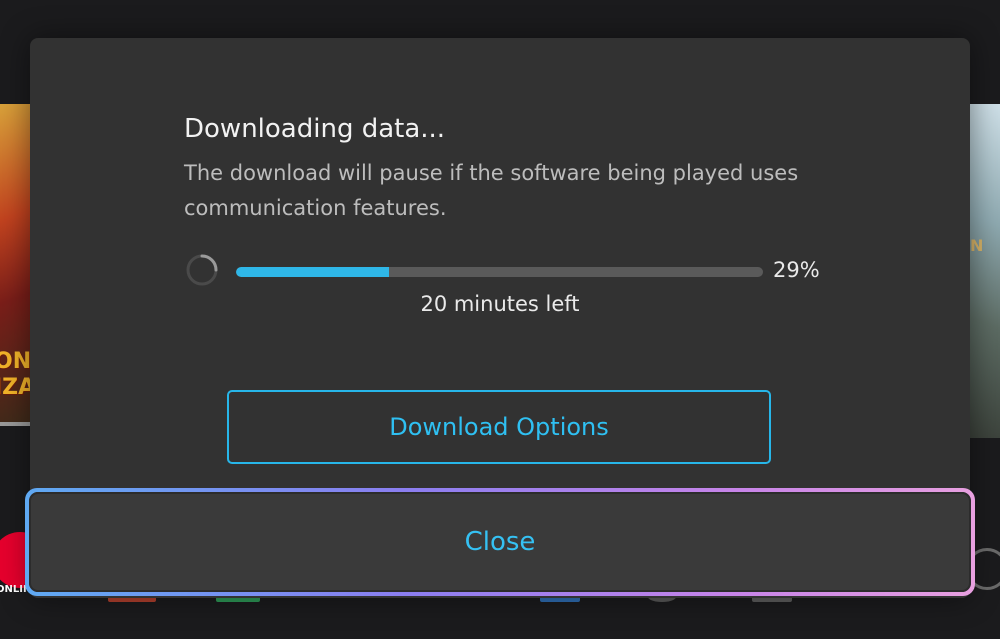 The width and height of the screenshot is (1000, 639). I want to click on loading-spinner-icon, so click(202, 270).